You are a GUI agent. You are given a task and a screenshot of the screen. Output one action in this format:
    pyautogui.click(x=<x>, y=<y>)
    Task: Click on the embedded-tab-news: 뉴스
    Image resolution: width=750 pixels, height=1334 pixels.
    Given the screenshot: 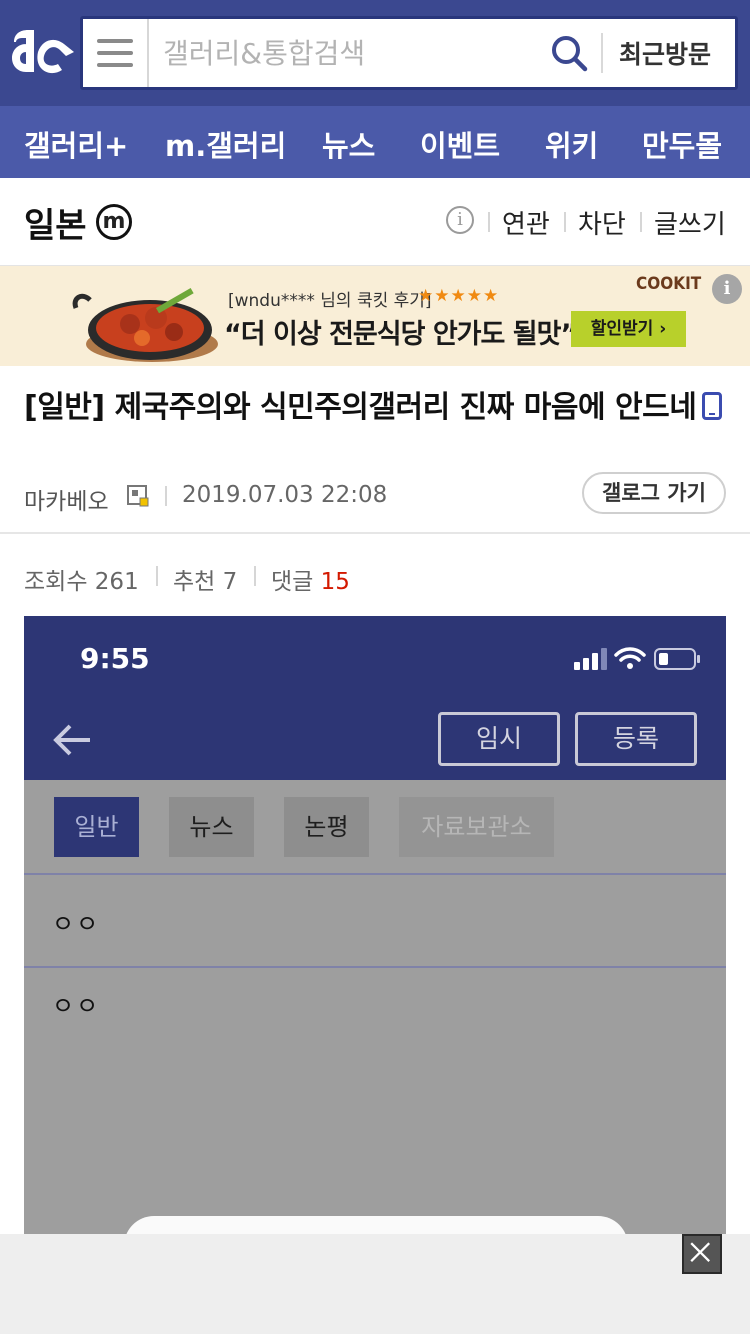 What is the action you would take?
    pyautogui.click(x=211, y=827)
    